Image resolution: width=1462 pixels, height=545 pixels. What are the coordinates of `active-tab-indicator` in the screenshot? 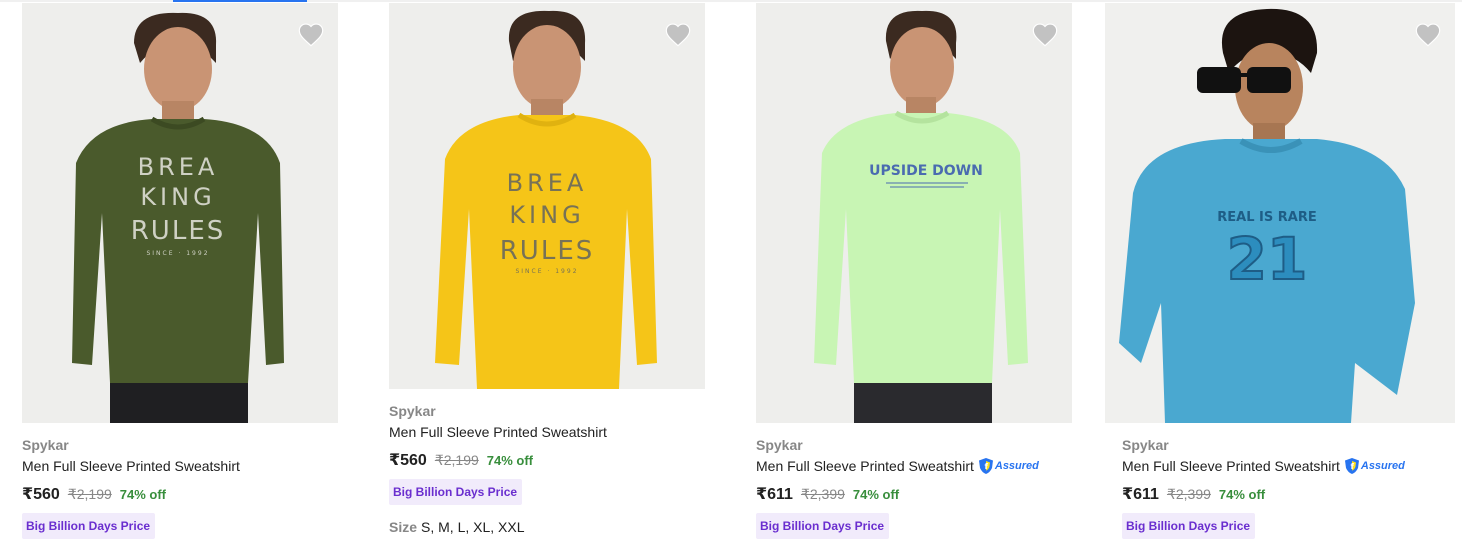 It's located at (240, 1).